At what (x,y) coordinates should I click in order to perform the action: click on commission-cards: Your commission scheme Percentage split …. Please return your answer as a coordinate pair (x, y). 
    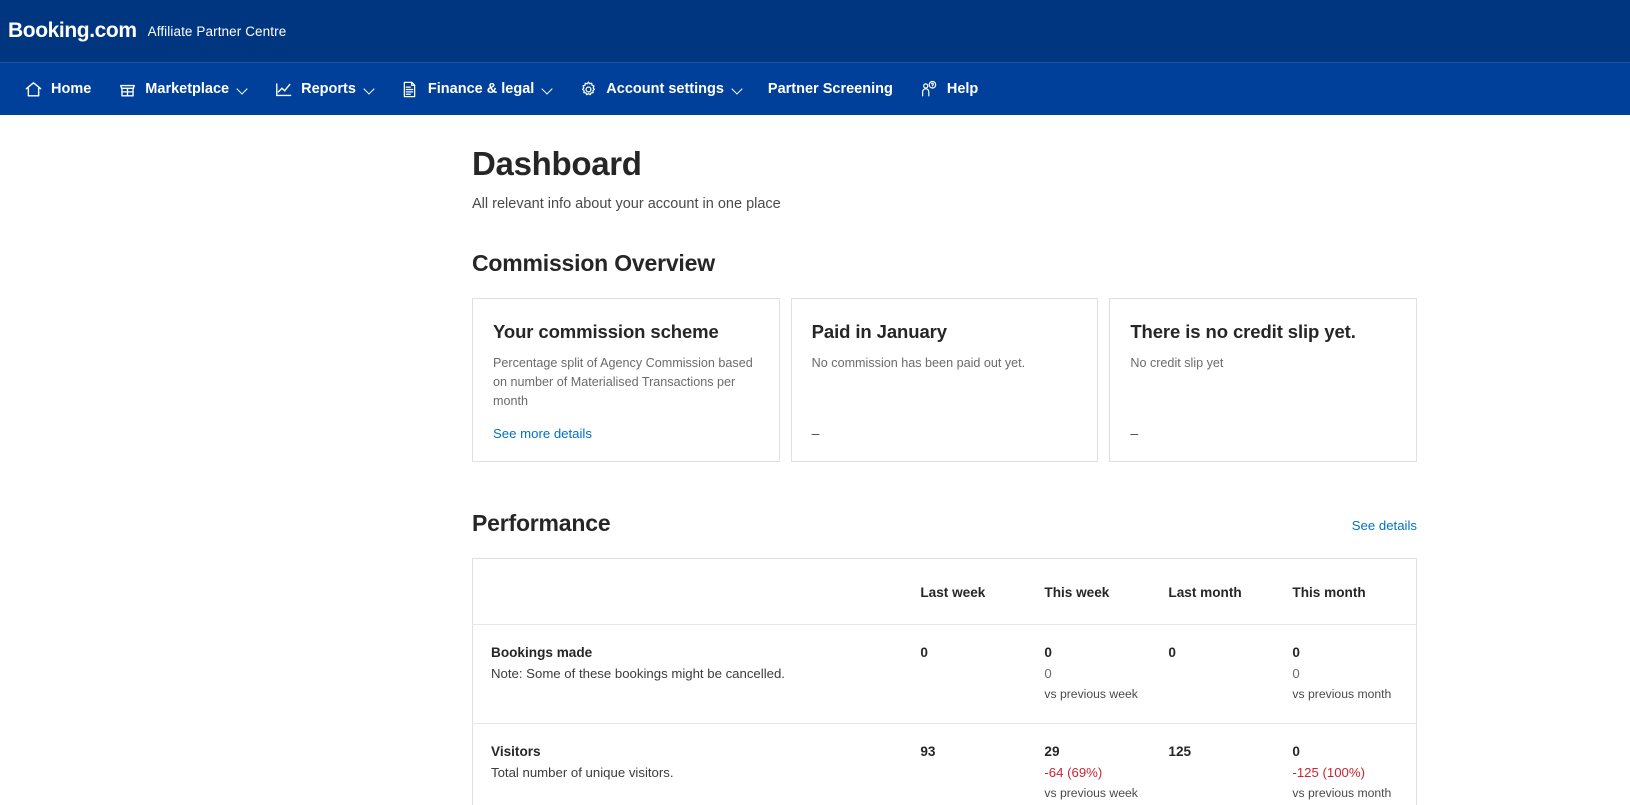
    Looking at the image, I should click on (945, 380).